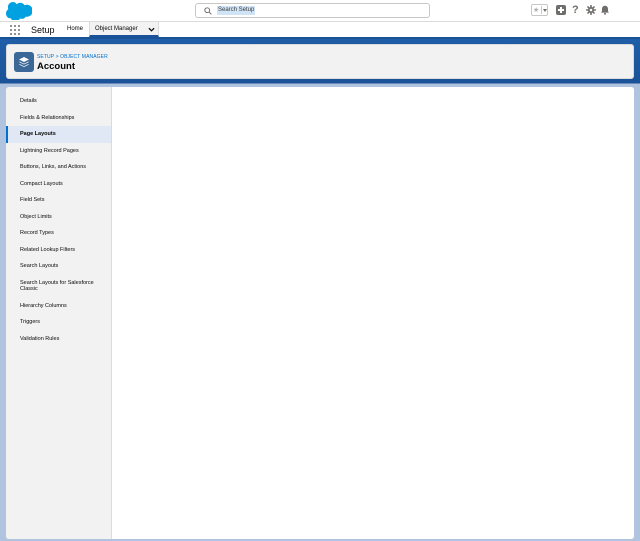  I want to click on sidebar-item-validation-rules: Validation Rules, so click(58, 339).